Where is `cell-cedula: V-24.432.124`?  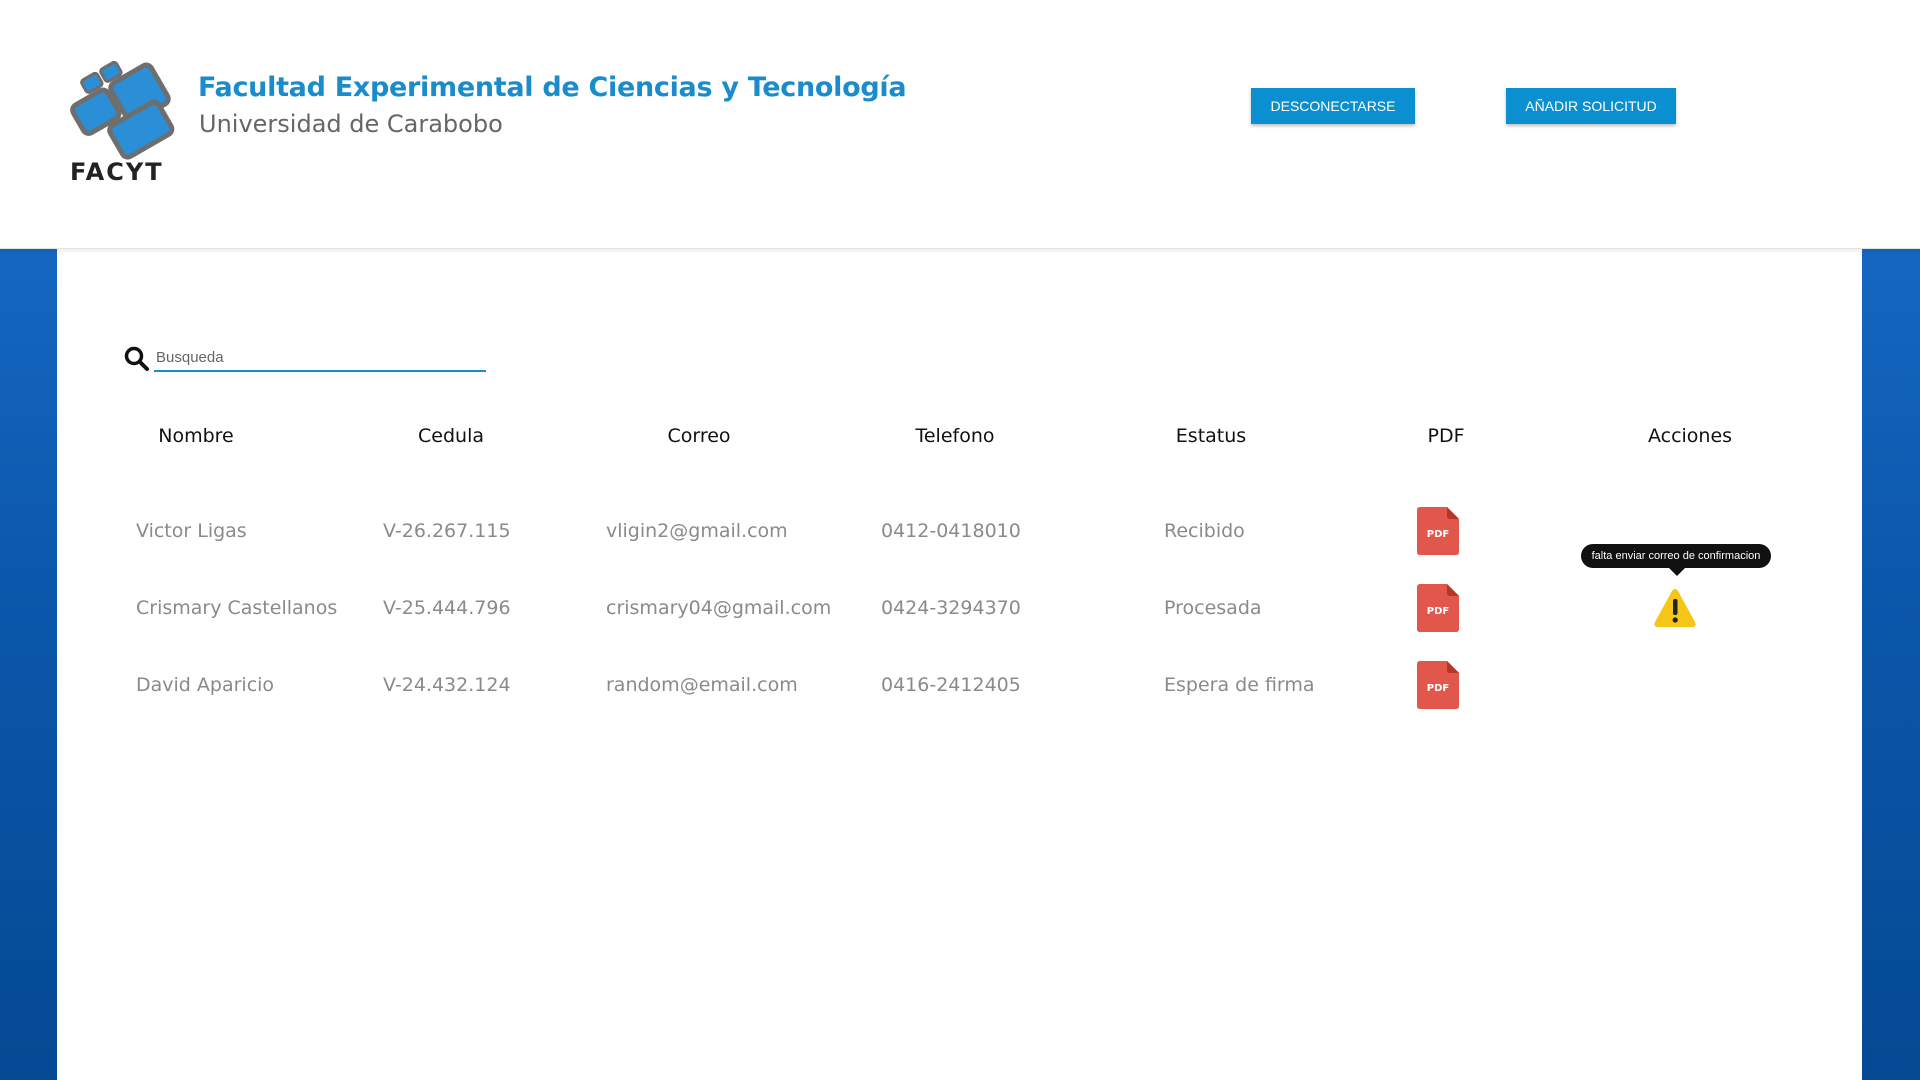
cell-cedula: V-24.432.124 is located at coordinates (447, 685).